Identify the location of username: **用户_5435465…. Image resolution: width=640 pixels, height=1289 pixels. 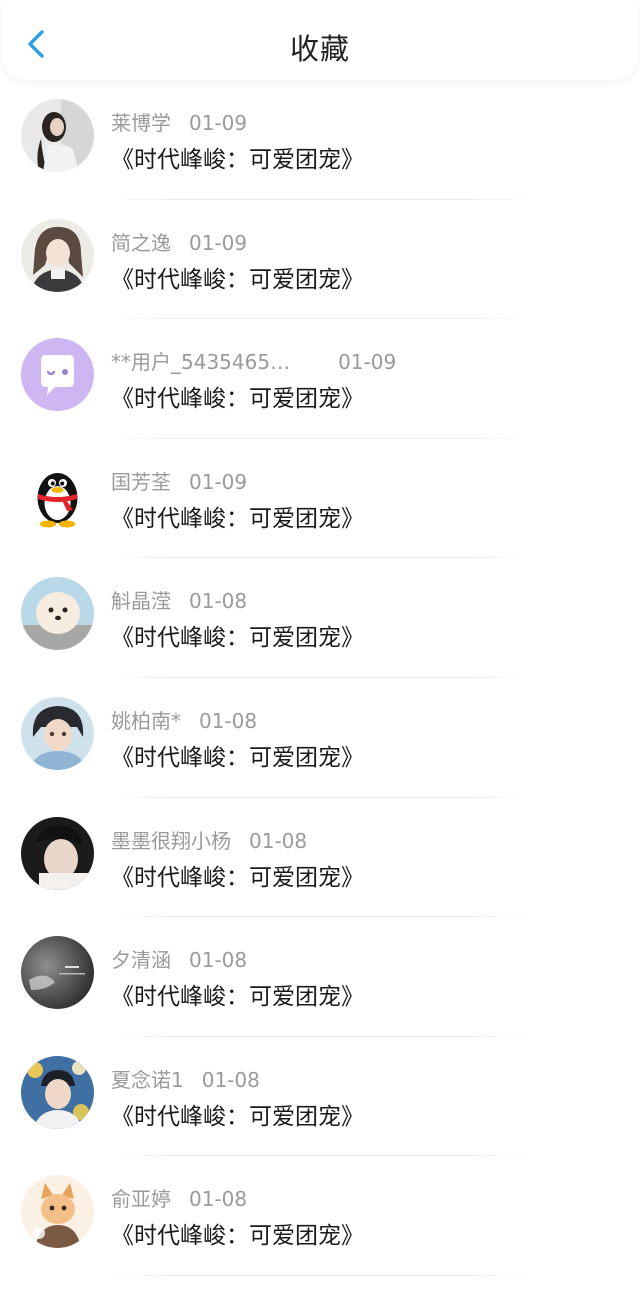
(200, 362).